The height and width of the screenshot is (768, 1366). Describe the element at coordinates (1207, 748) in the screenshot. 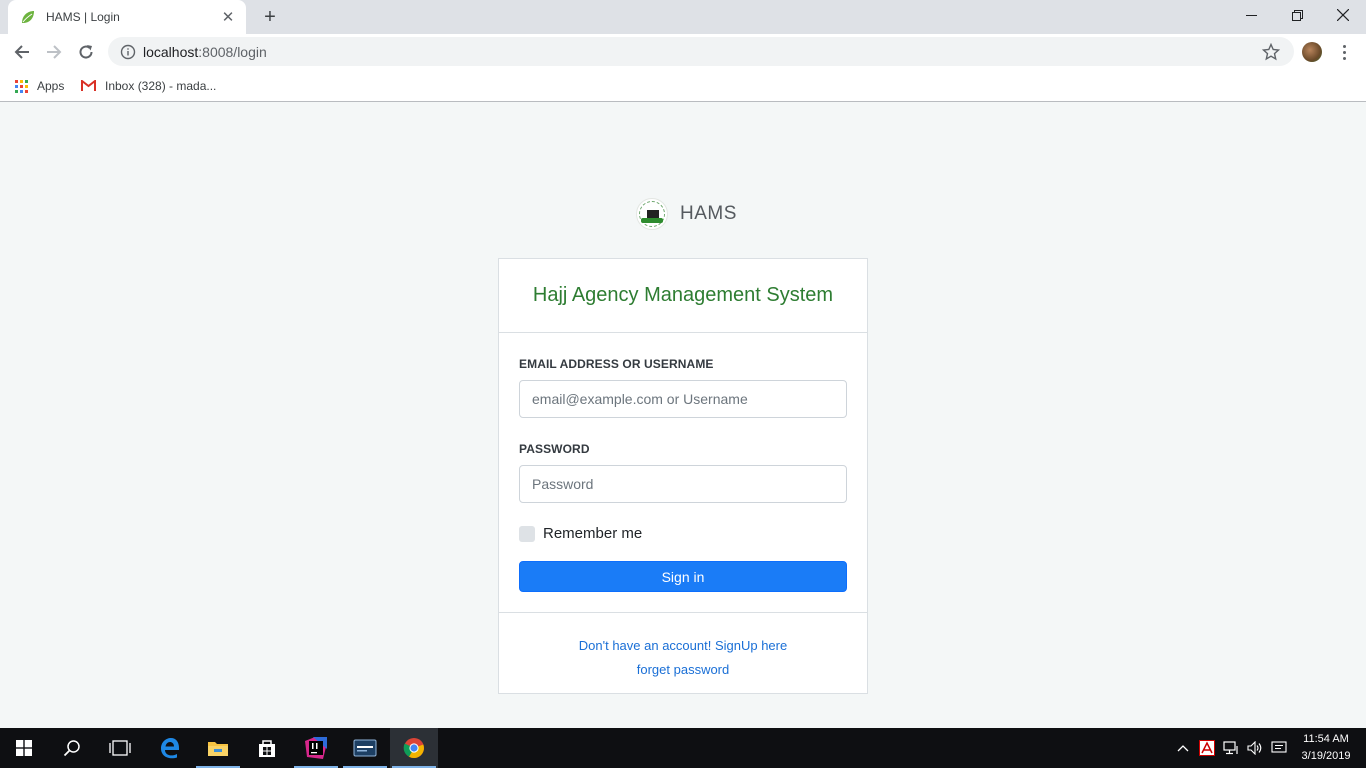

I see `acrobat-icon` at that location.